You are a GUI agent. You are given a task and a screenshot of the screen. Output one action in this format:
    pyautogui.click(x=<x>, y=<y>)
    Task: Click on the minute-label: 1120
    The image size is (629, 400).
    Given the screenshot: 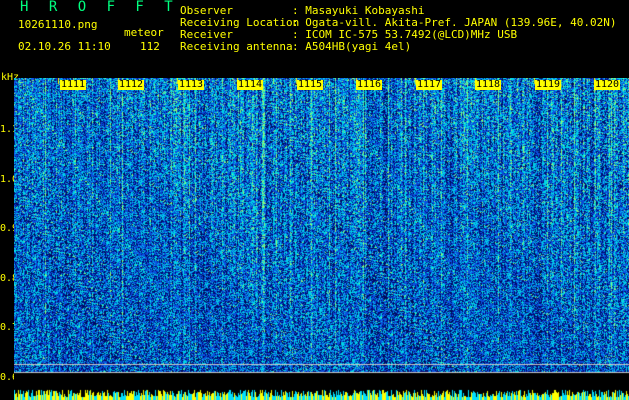 What is the action you would take?
    pyautogui.click(x=607, y=84)
    